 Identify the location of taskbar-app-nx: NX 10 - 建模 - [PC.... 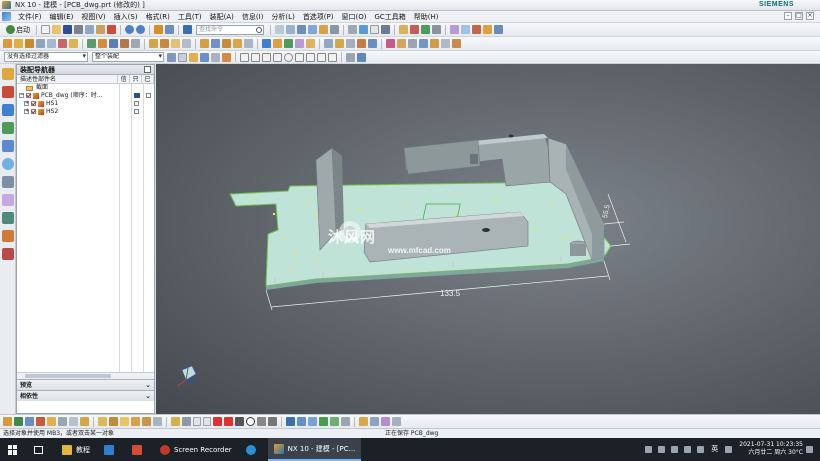
(314, 449).